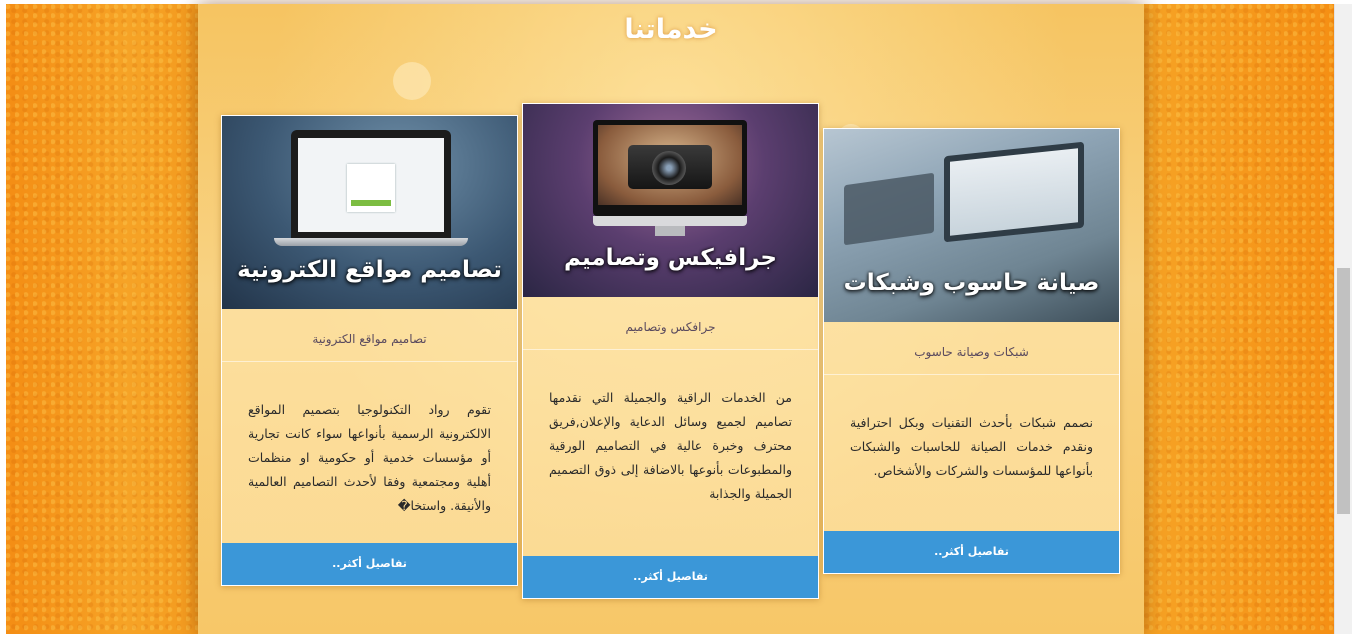 This screenshot has height=634, width=1352. I want to click on monitor-stand, so click(670, 231).